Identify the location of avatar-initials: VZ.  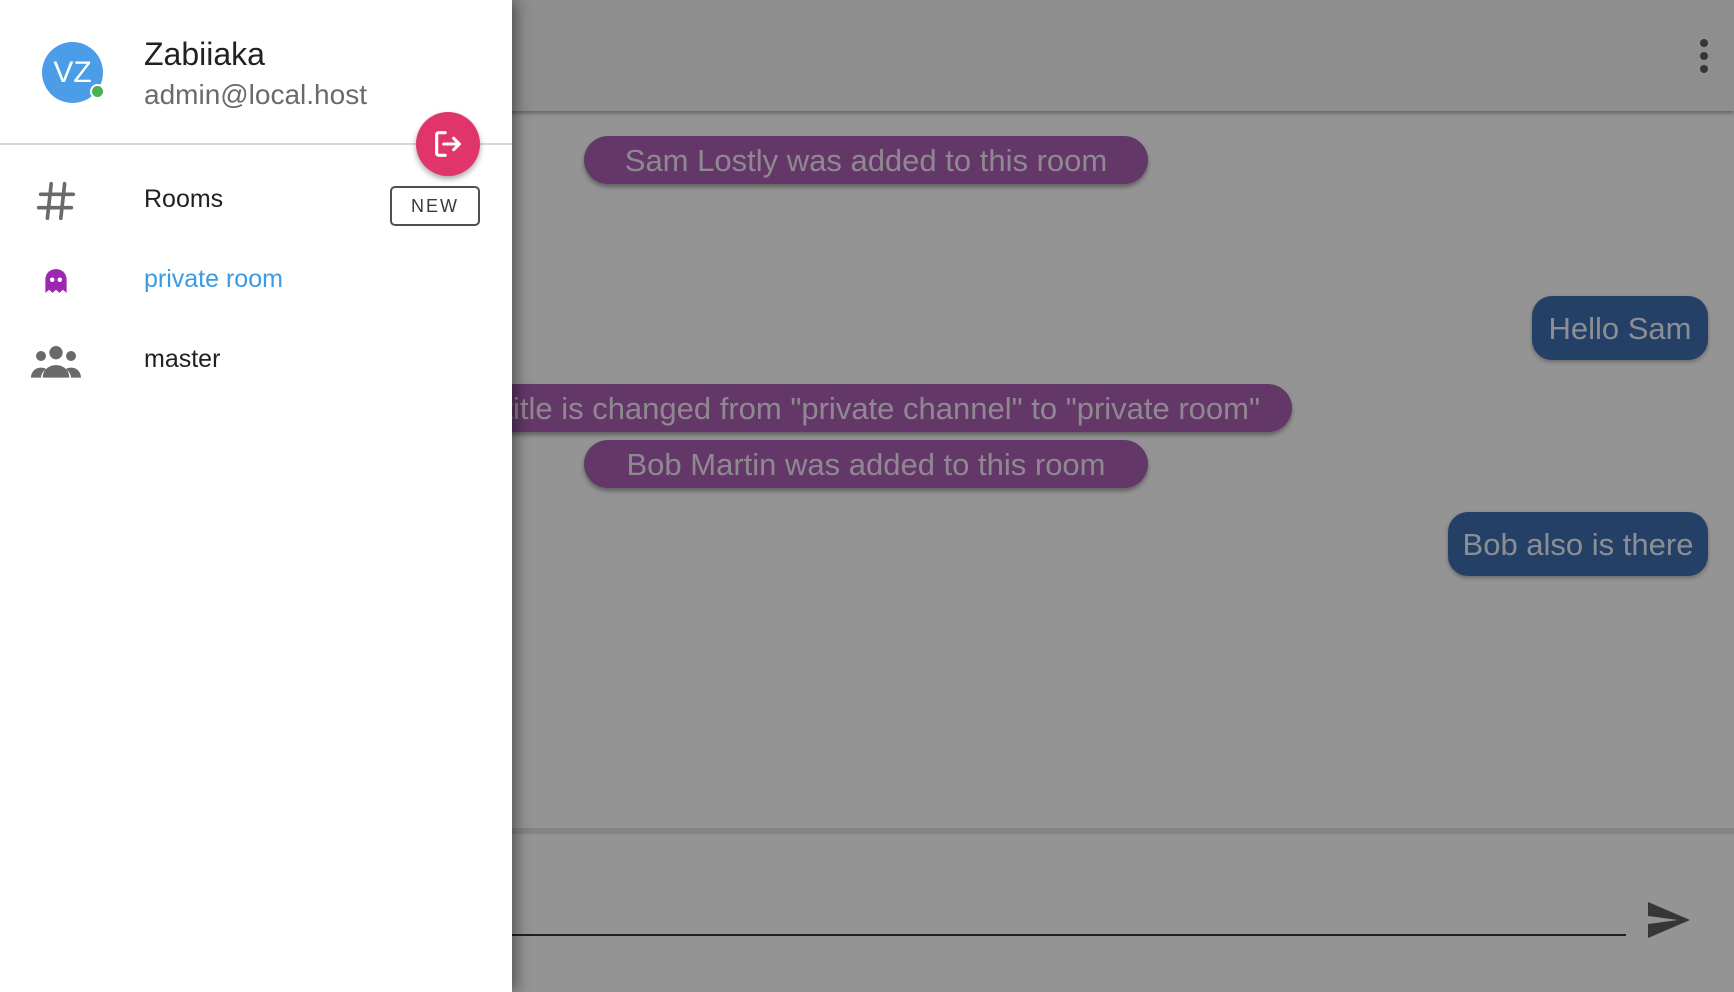
(72, 72).